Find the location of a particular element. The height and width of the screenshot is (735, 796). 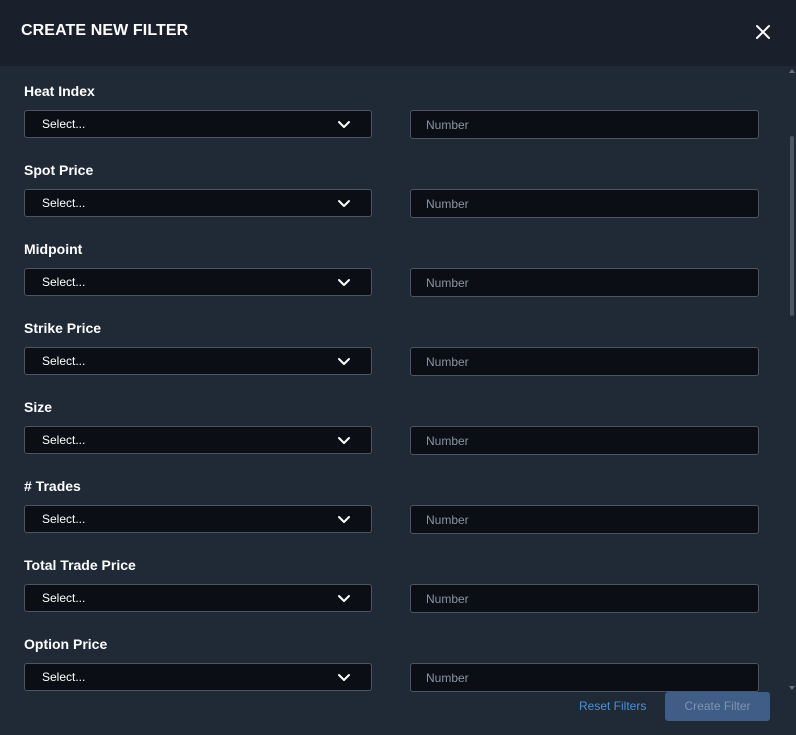

dialog-header: CREATE NEW FILTER is located at coordinates (398, 33).